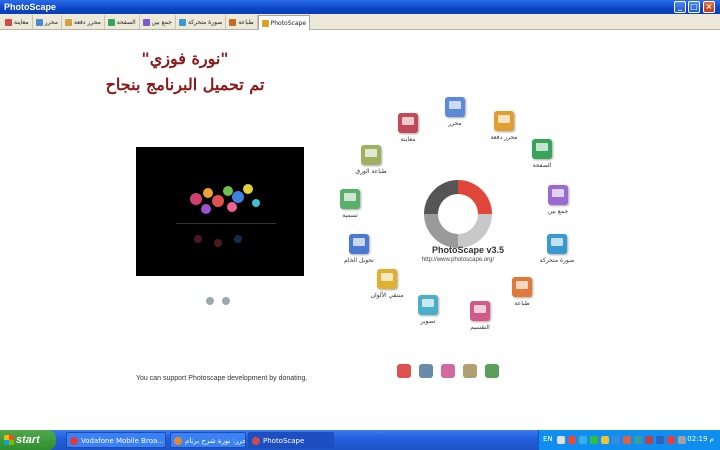 The width and height of the screenshot is (720, 450). I want to click on ring-item-label: التقسيم, so click(480, 327).